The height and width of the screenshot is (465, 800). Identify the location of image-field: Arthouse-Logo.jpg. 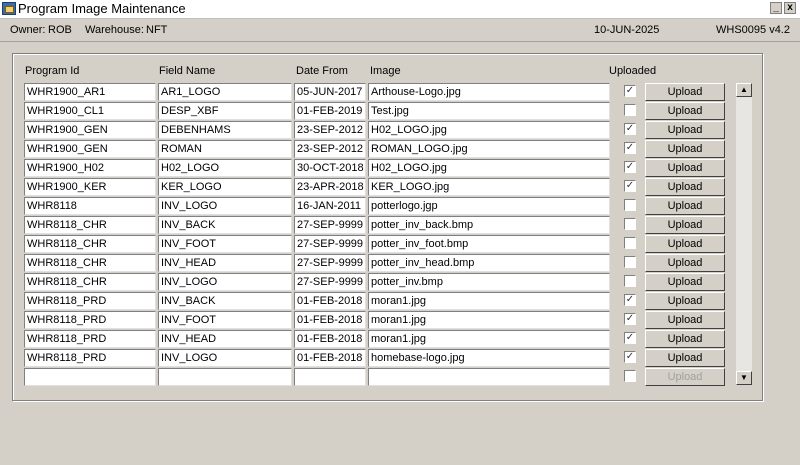
(489, 92).